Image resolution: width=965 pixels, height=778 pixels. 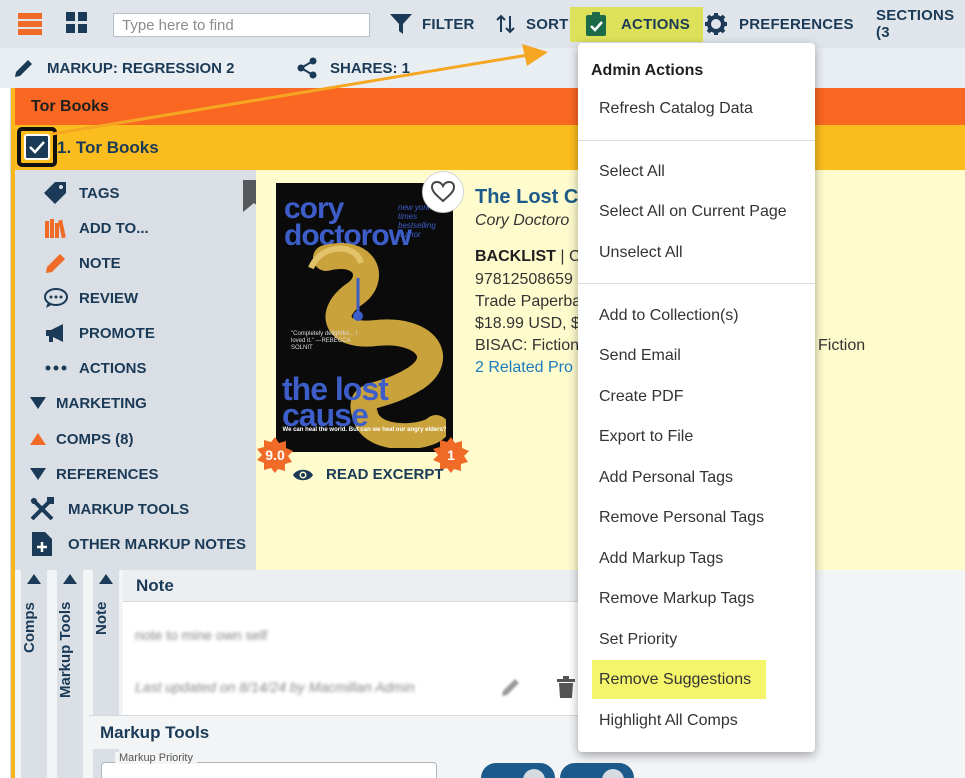 I want to click on markup-tools-title: Markup Tools, so click(x=155, y=732).